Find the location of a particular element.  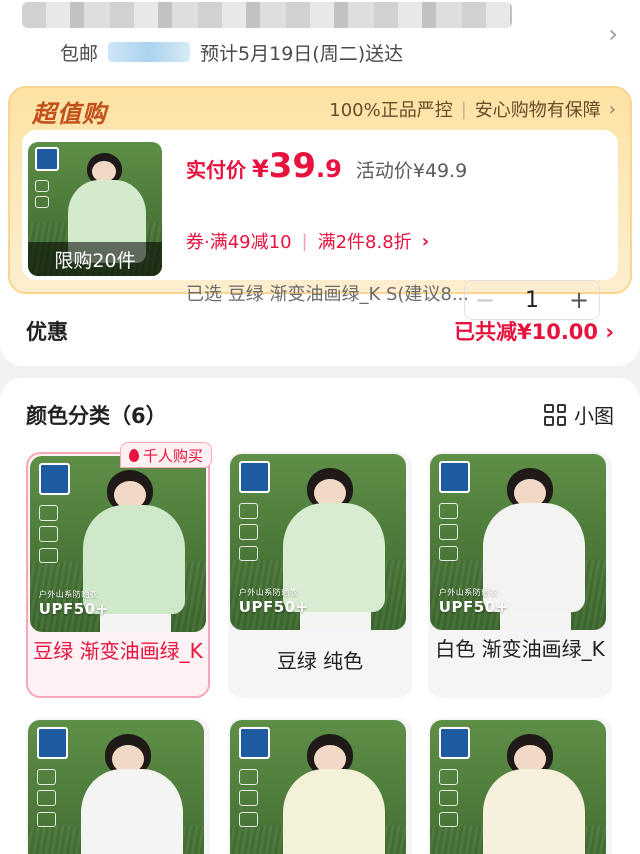

color-option-label: 豆绿 纯色 is located at coordinates (320, 661).